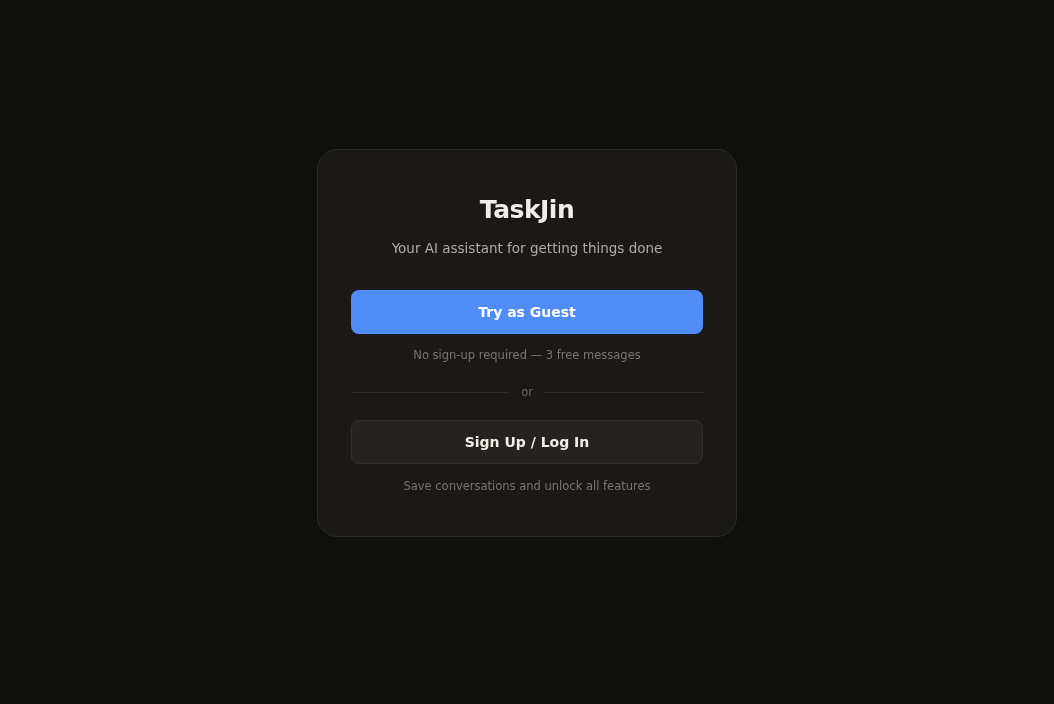 This screenshot has width=1054, height=704. I want to click on guest-note: No sign-up required — 3 free messages, so click(527, 355).